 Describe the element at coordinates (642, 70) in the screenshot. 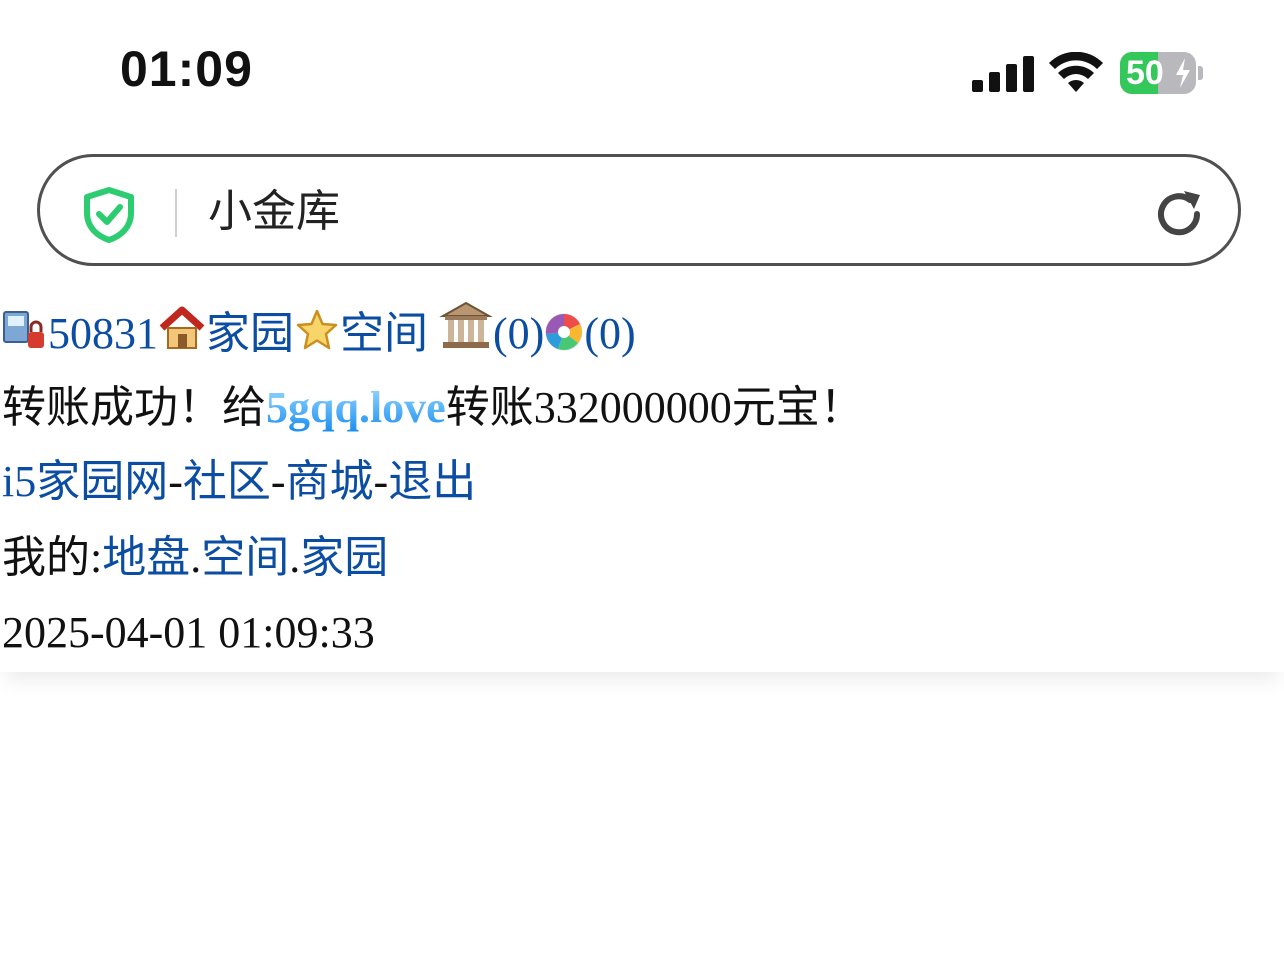

I see `status-bar: 01:09 50` at that location.